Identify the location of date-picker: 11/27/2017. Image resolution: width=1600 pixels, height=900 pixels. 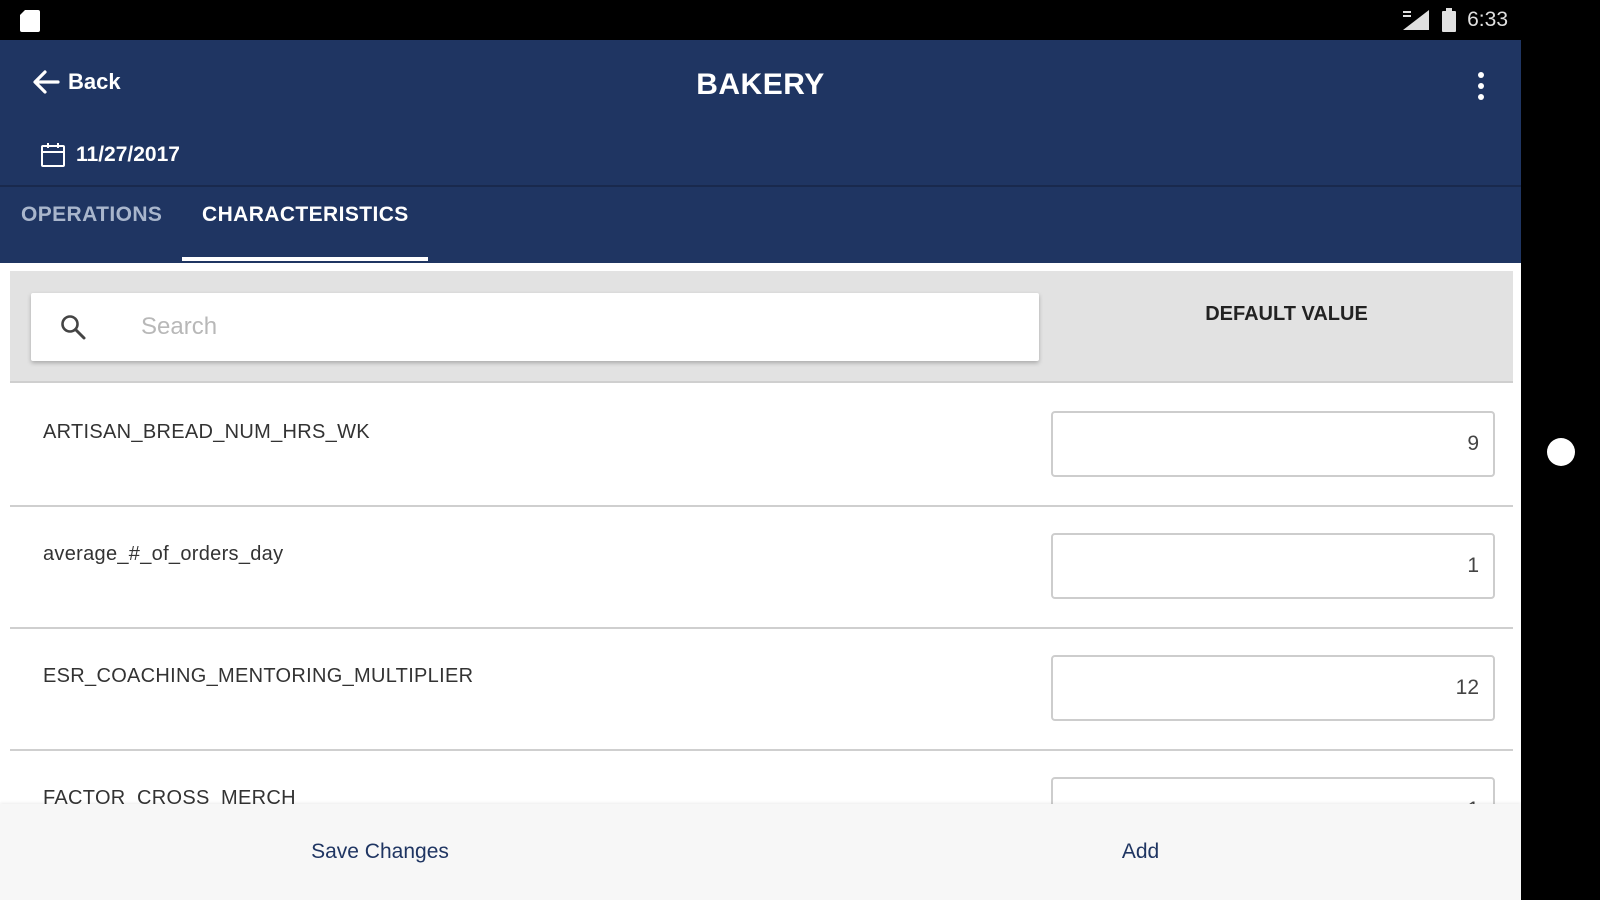
(110, 155).